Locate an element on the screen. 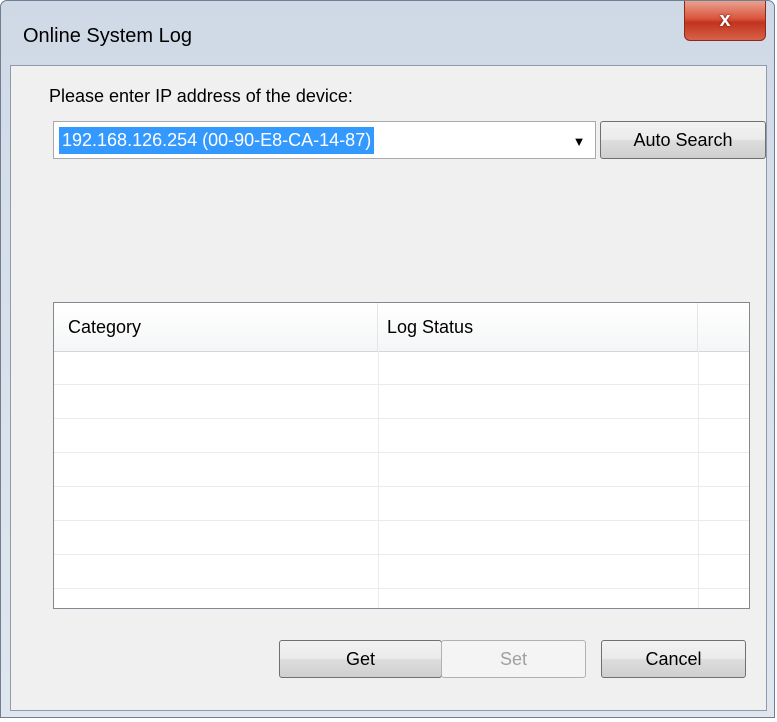 The width and height of the screenshot is (777, 722). set-button: Set is located at coordinates (513, 659).